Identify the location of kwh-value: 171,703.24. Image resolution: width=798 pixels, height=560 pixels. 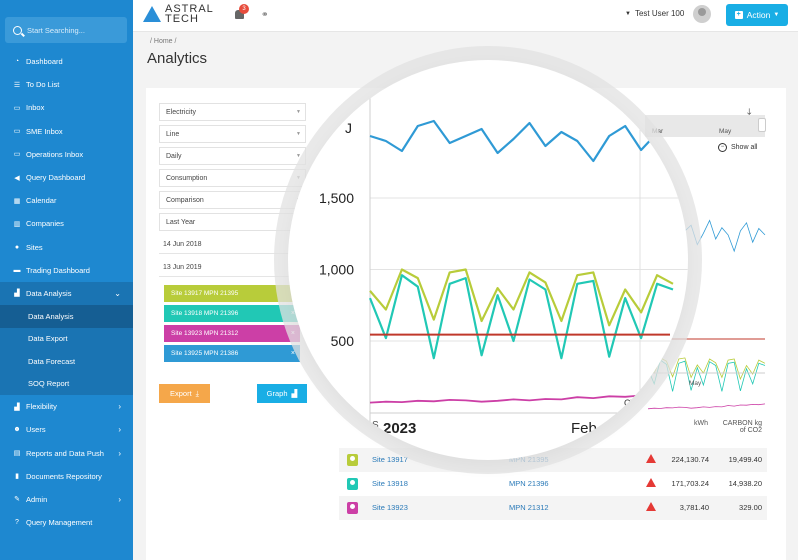
(690, 483).